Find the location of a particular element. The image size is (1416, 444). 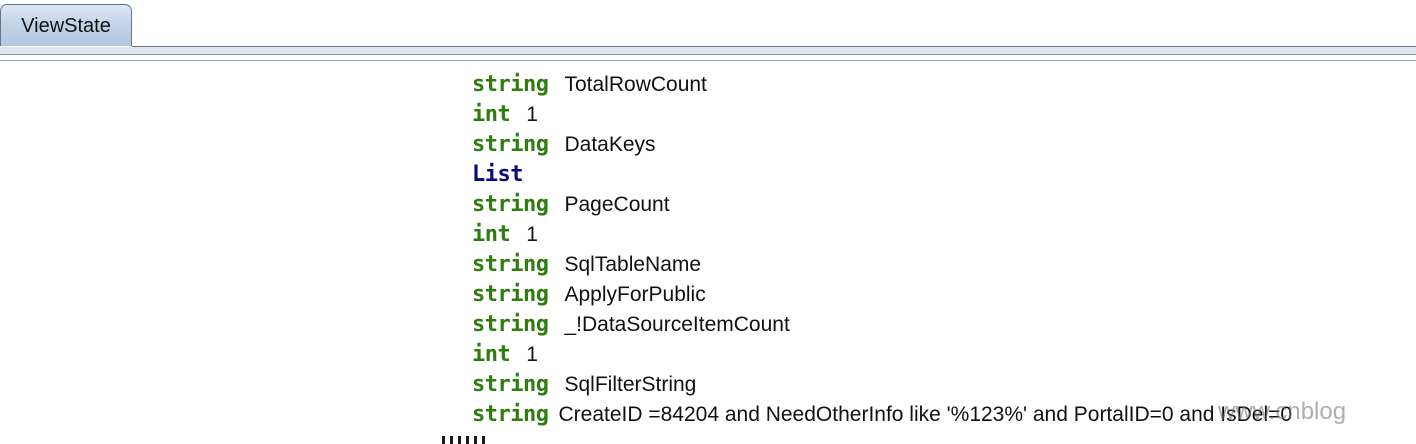

entry-value: DataKeys is located at coordinates (610, 144).